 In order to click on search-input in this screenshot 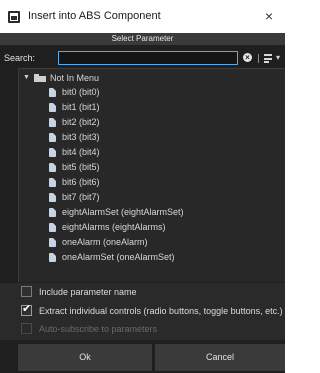, I will do `click(148, 58)`.